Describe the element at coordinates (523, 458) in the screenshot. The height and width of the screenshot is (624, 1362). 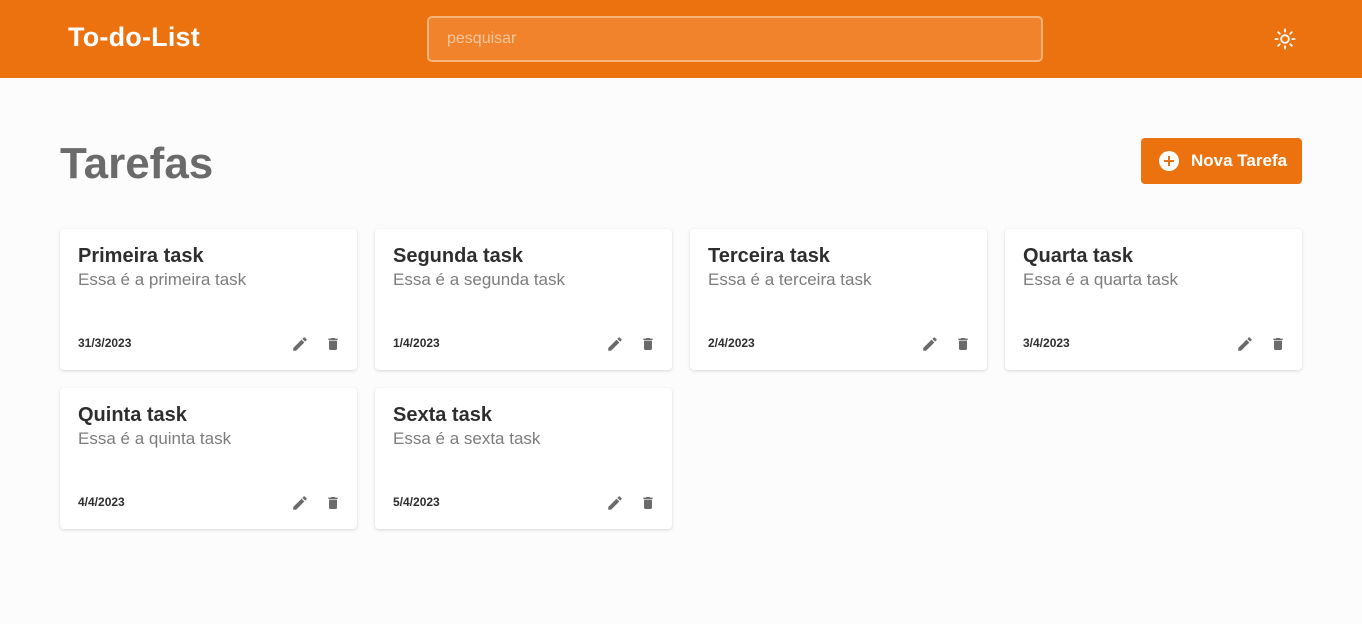
I see `task-card: Sexta task Essa é a sexta task 5/4/2023` at that location.